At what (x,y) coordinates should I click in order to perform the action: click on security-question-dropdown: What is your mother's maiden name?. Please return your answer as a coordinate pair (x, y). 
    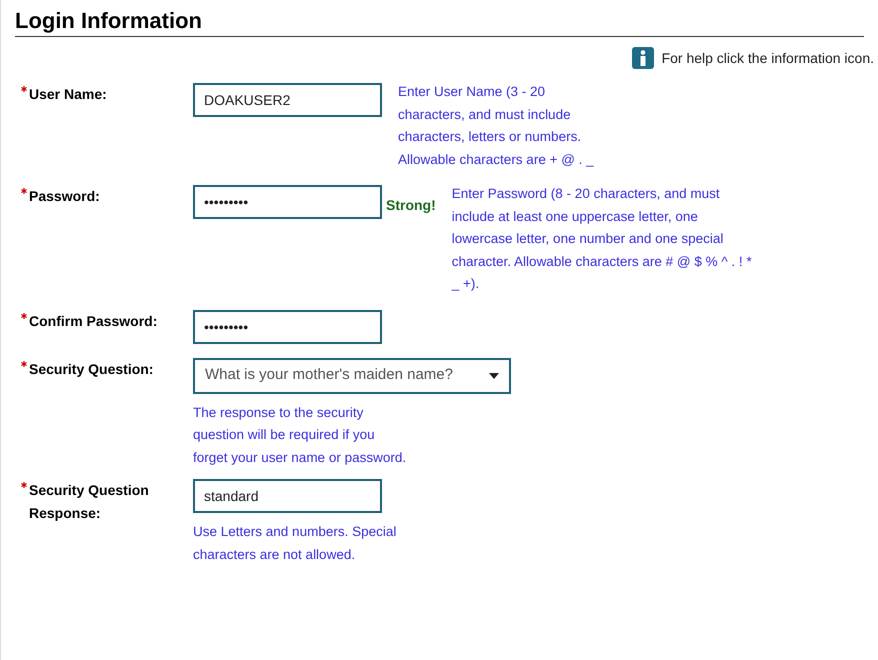
    Looking at the image, I should click on (352, 376).